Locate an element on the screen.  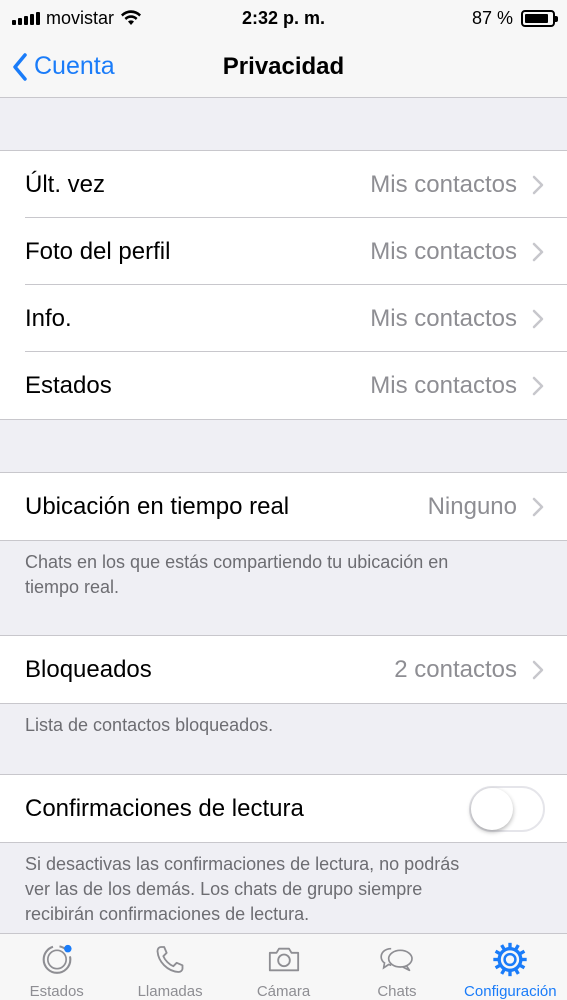
navigation-bar: Cuenta Privacidad is located at coordinates (283, 67).